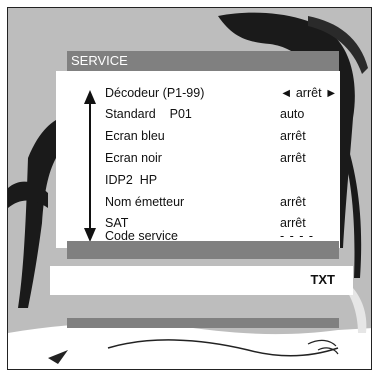 Image resolution: width=380 pixels, height=377 pixels. Describe the element at coordinates (135, 136) in the screenshot. I see `menu-item-label: Ecran bleu` at that location.